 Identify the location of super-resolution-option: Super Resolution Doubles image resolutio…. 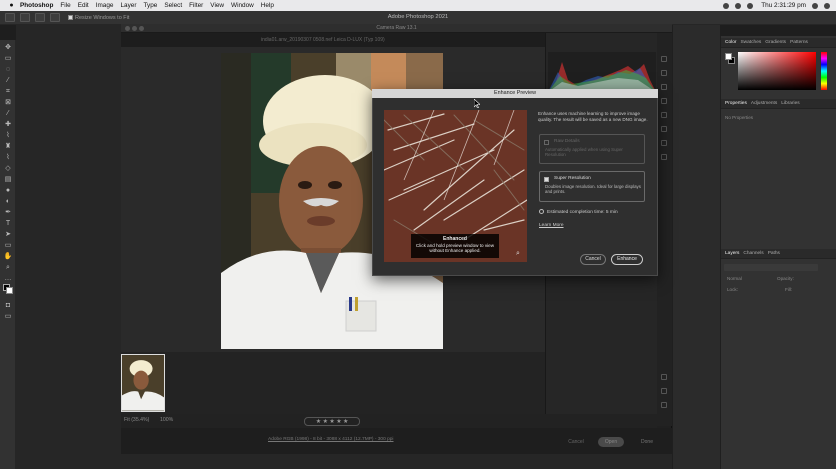
(592, 186).